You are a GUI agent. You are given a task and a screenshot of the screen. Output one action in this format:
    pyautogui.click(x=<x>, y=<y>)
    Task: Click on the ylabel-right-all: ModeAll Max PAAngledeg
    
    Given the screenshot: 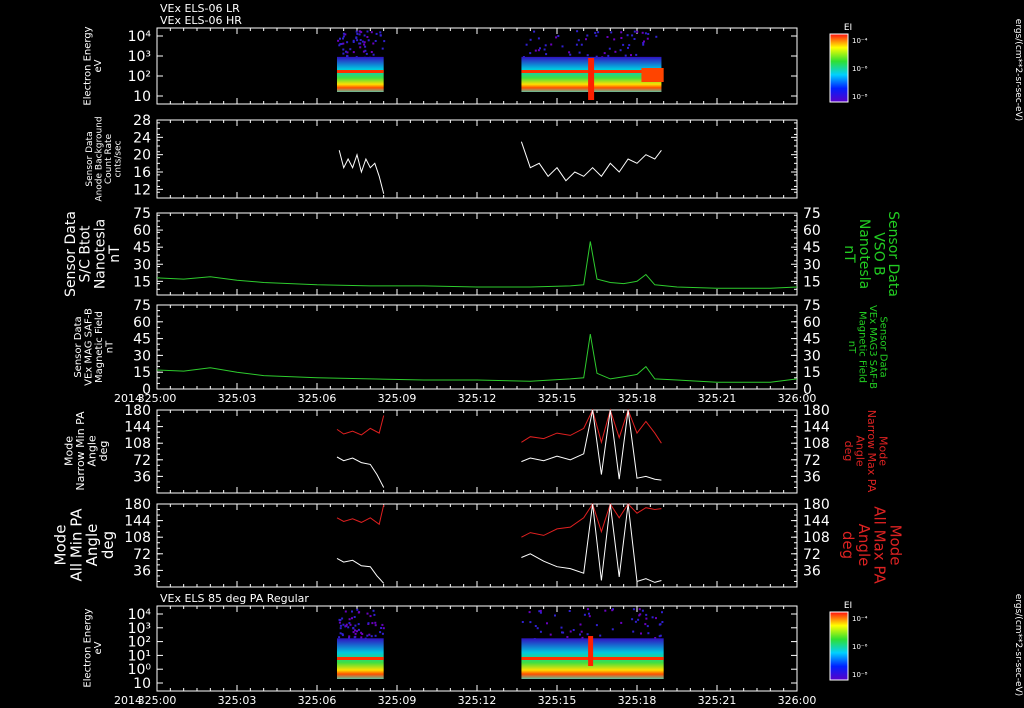 What is the action you would take?
    pyautogui.click(x=871, y=545)
    